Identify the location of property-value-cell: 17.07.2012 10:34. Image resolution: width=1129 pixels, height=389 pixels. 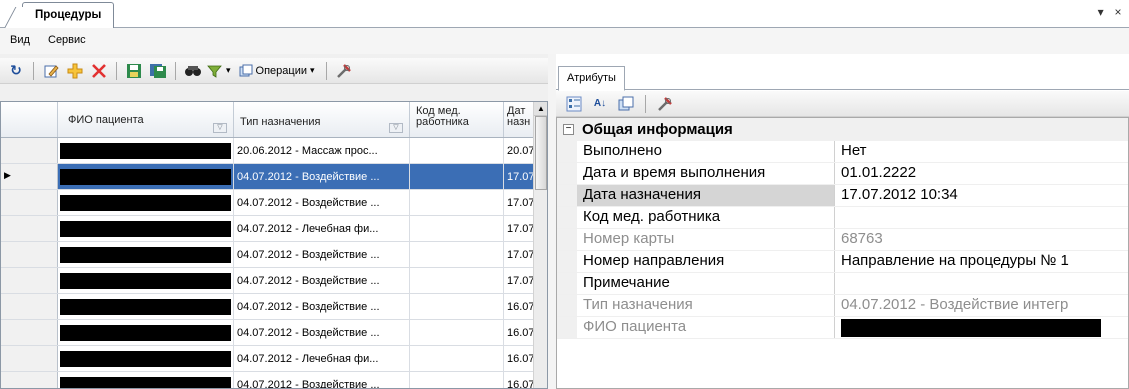
(981, 195).